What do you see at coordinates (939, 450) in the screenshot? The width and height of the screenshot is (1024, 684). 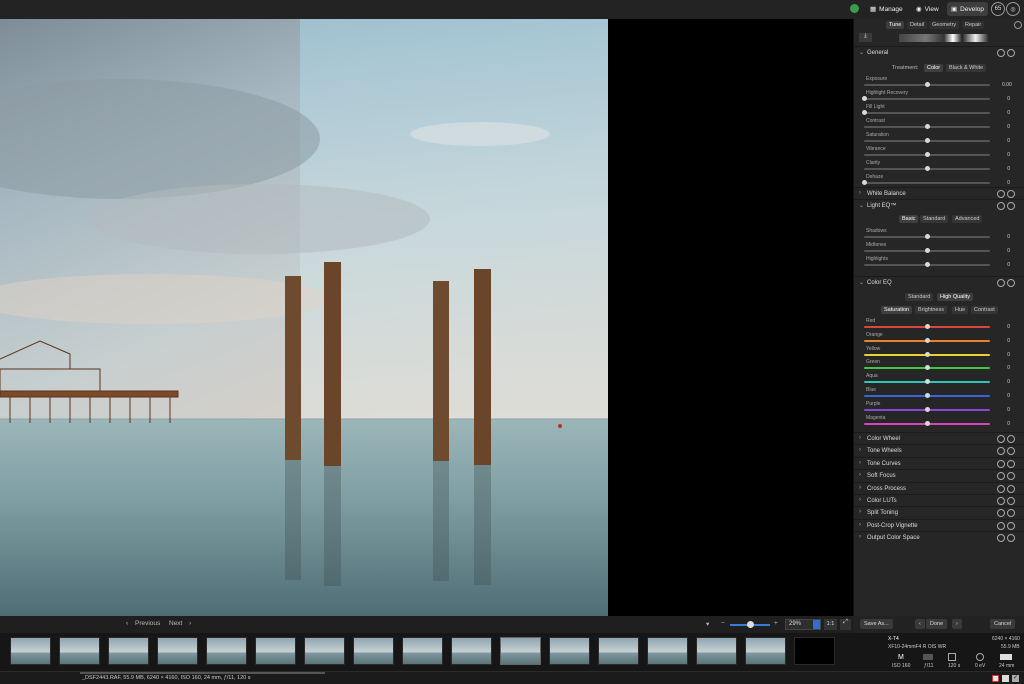 I see `section-tone-wheels: › Tone Wheels` at bounding box center [939, 450].